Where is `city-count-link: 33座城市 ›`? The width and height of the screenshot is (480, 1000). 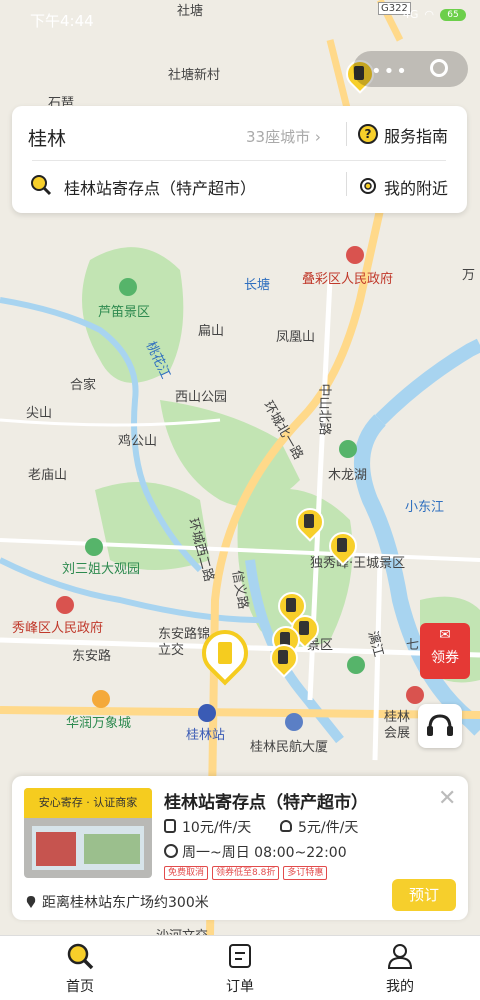 city-count-link: 33座城市 › is located at coordinates (283, 136).